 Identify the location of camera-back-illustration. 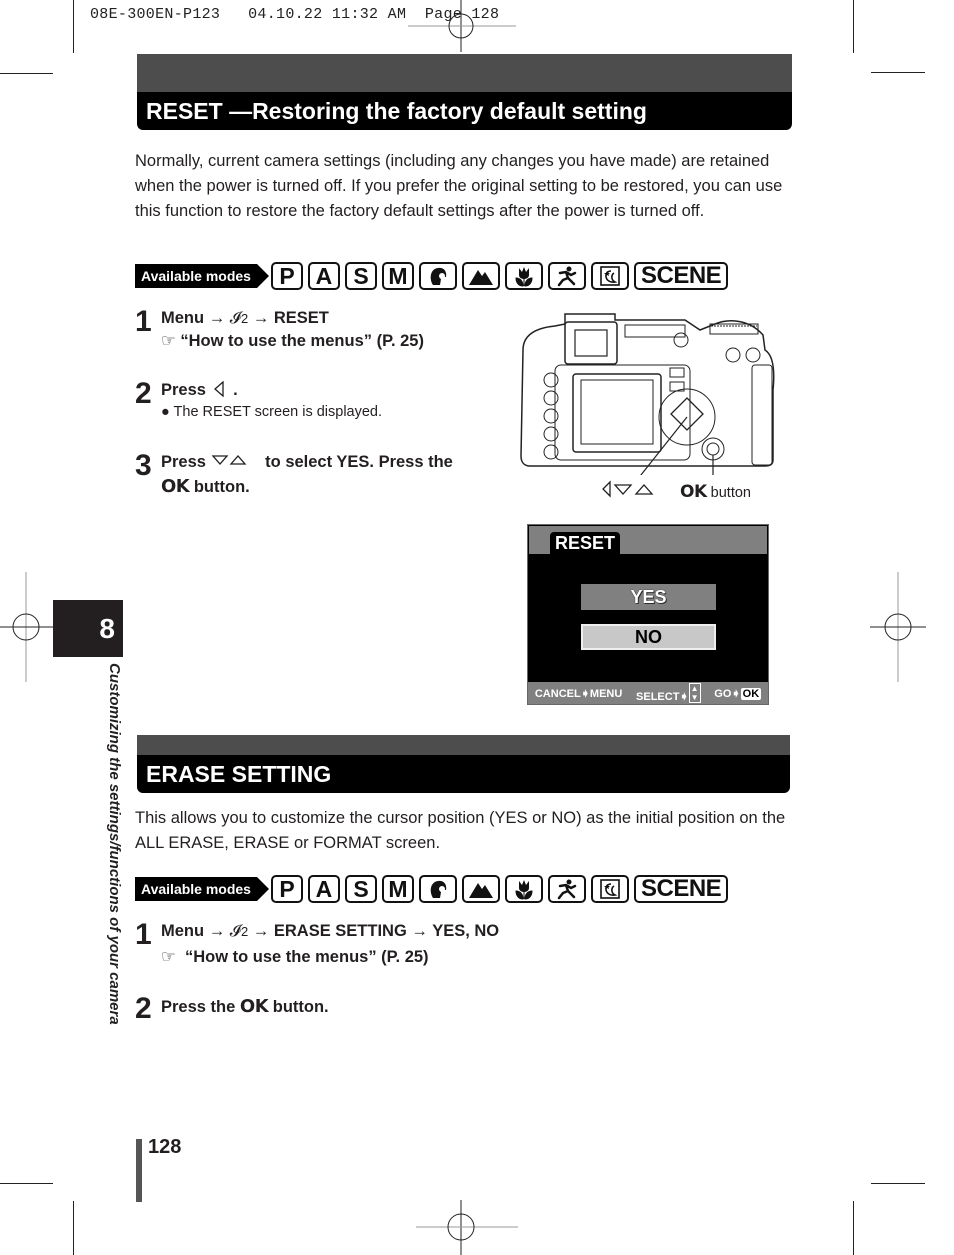
(647, 394).